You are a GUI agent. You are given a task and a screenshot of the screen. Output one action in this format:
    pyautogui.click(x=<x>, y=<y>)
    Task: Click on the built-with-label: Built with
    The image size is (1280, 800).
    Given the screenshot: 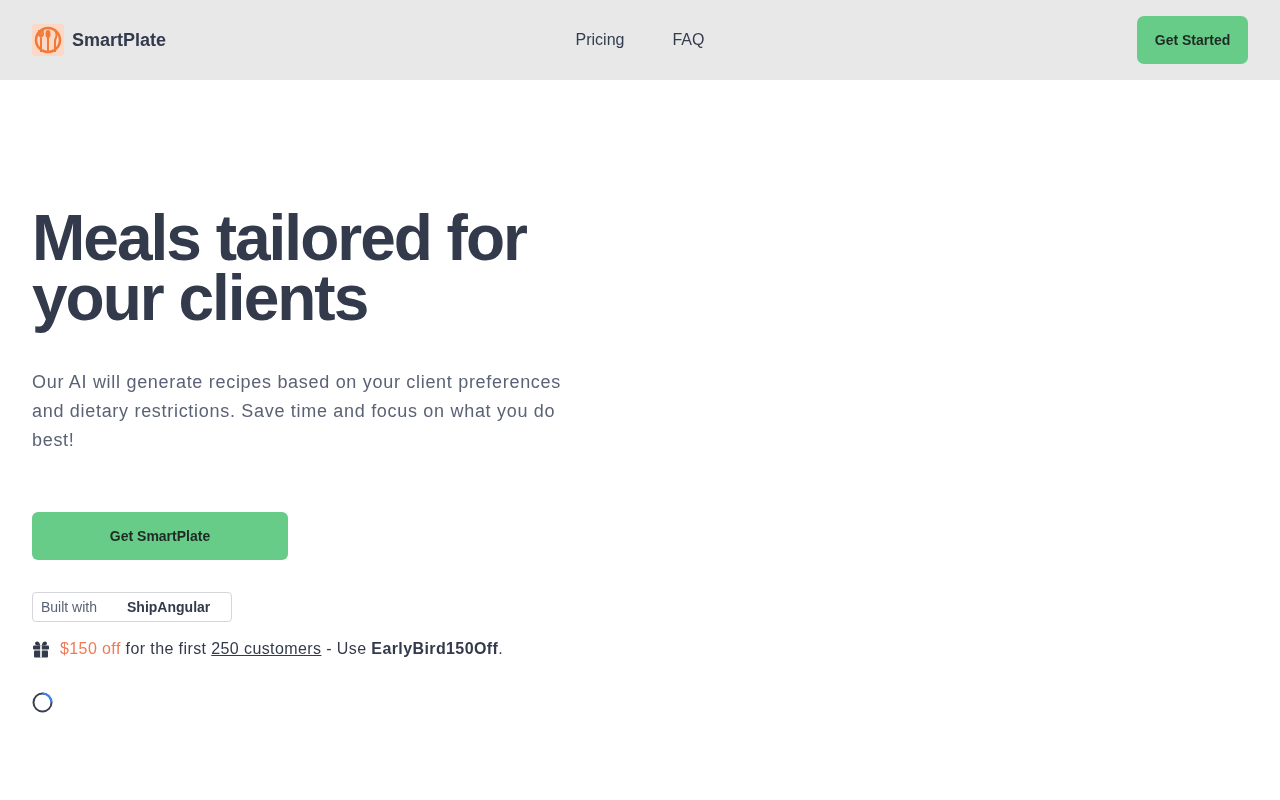 What is the action you would take?
    pyautogui.click(x=69, y=607)
    